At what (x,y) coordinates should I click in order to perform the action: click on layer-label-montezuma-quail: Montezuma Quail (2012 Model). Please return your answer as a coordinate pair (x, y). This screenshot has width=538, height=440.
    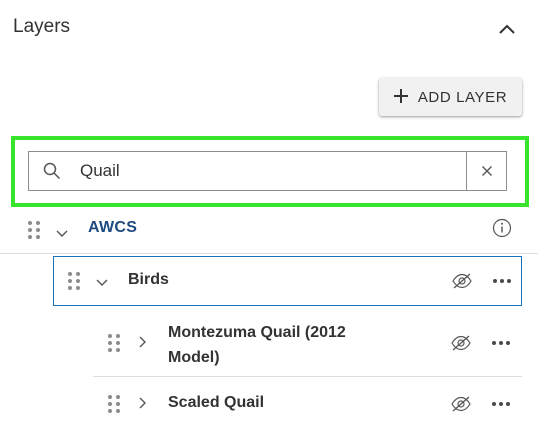
    Looking at the image, I should click on (257, 345).